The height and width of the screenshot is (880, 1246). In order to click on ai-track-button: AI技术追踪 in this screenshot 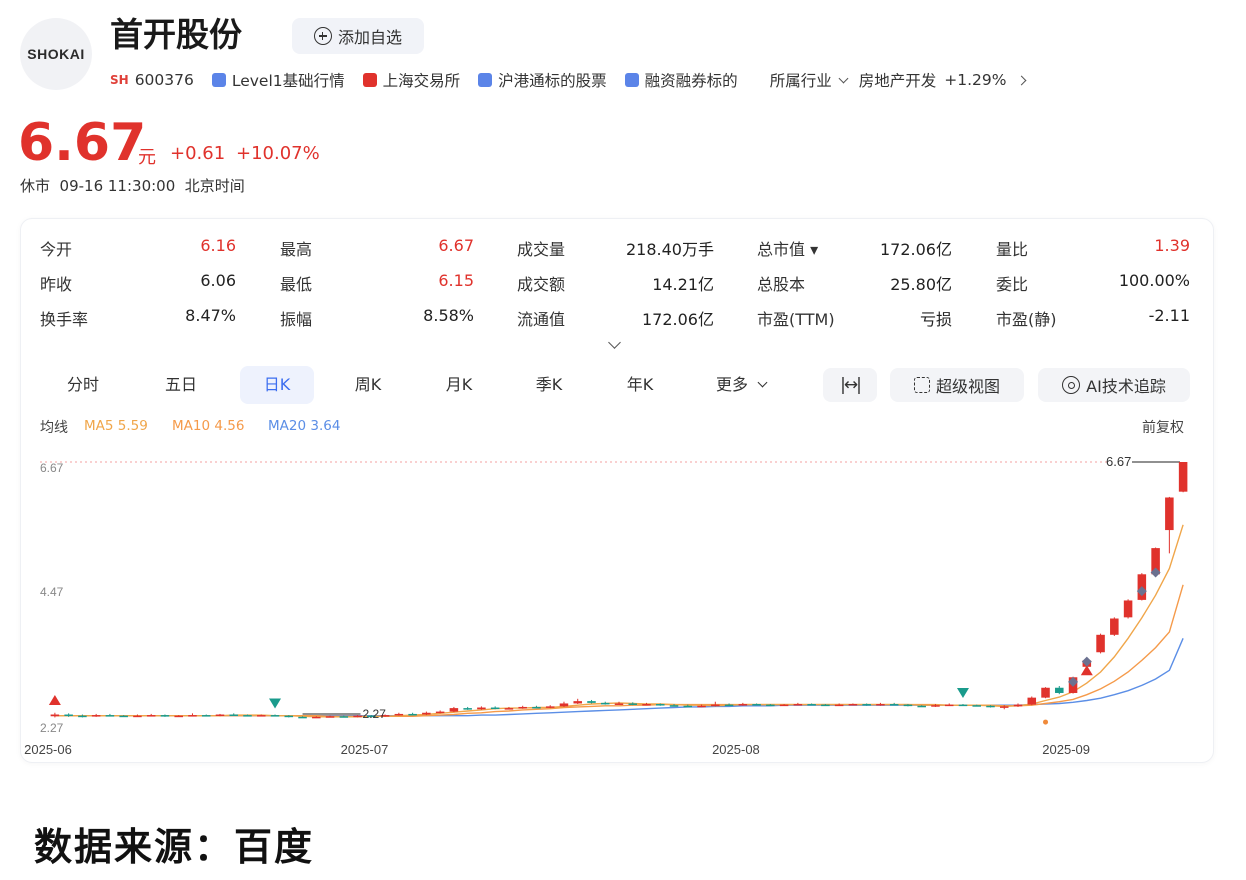, I will do `click(1114, 385)`.